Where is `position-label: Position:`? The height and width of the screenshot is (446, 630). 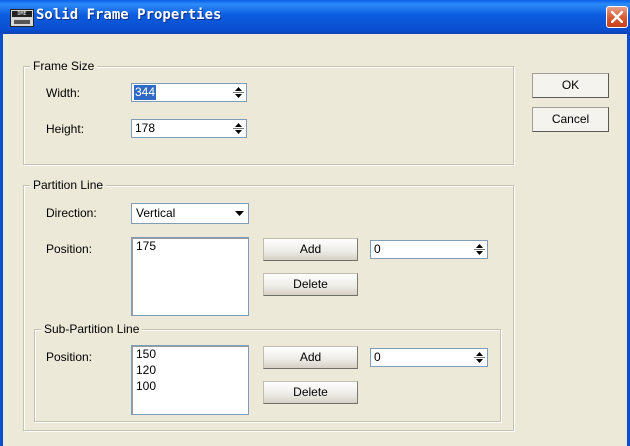
position-label: Position: is located at coordinates (69, 249).